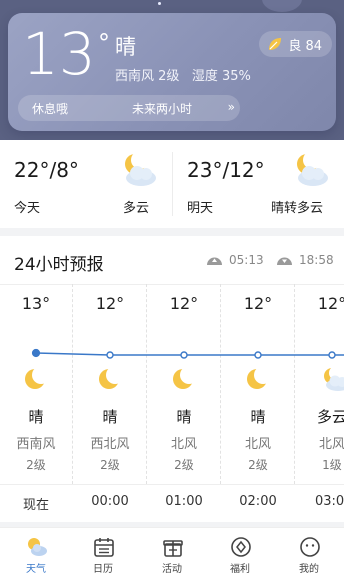  What do you see at coordinates (110, 444) in the screenshot?
I see `hourly-wind-direction: 西北风` at bounding box center [110, 444].